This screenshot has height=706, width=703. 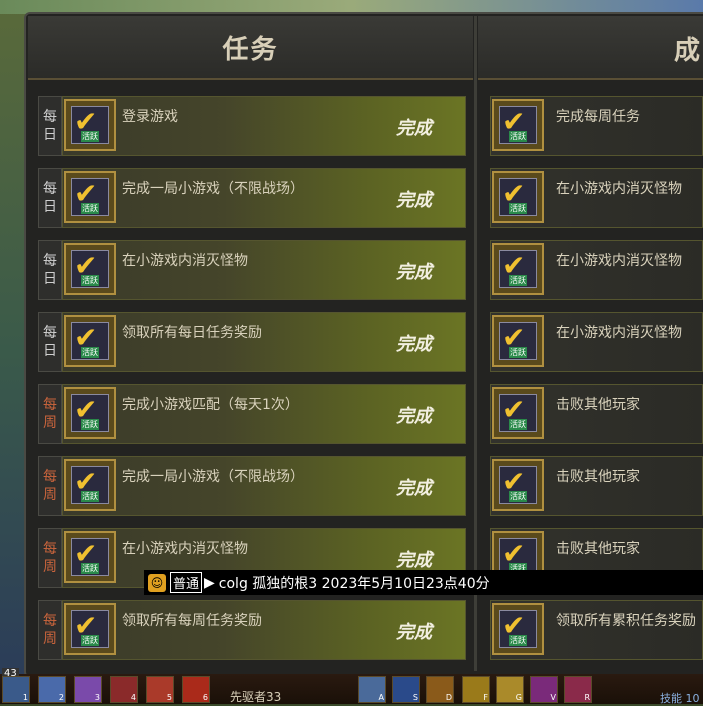 What do you see at coordinates (448, 697) in the screenshot?
I see `hotkey-label: D` at bounding box center [448, 697].